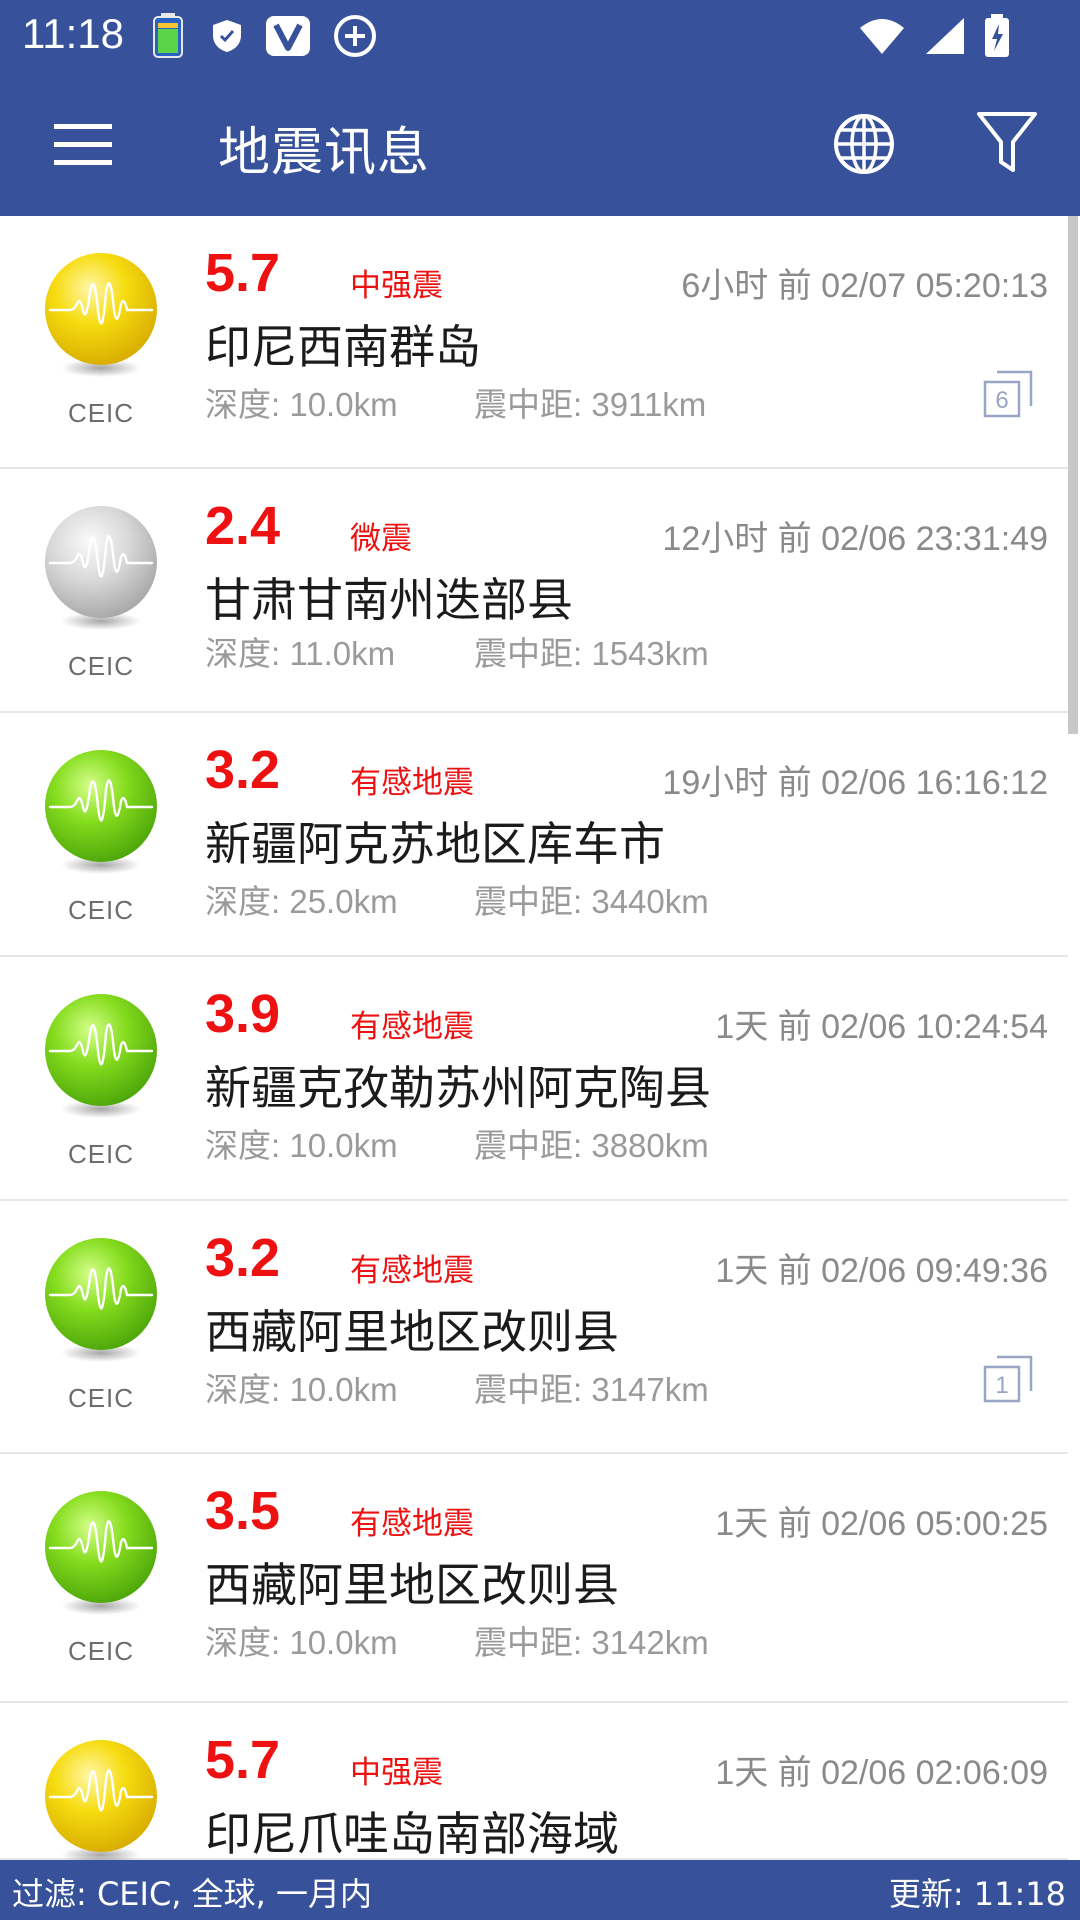 The height and width of the screenshot is (1920, 1080). Describe the element at coordinates (591, 901) in the screenshot. I see `quake-epicenter-distance: 震中距: 3440km` at that location.